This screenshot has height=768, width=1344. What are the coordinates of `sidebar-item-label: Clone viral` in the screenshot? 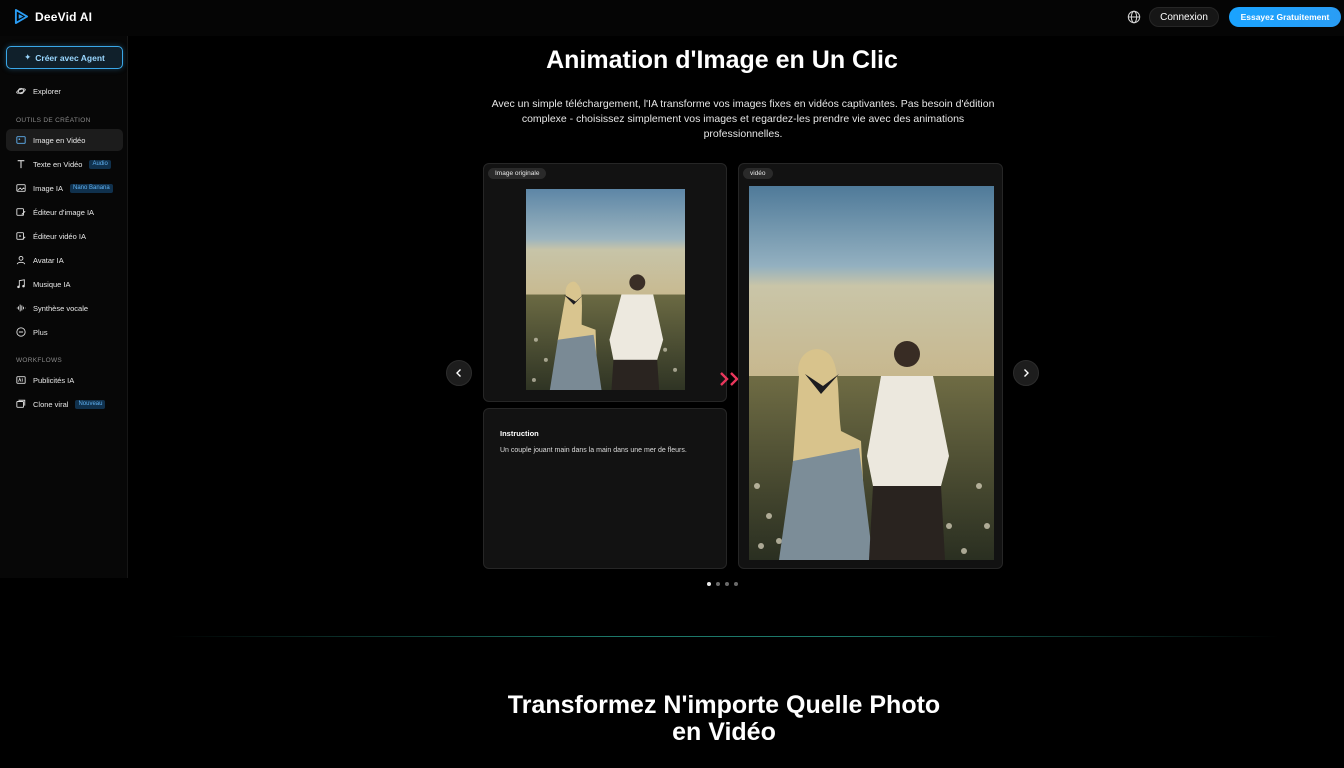 It's located at (51, 404).